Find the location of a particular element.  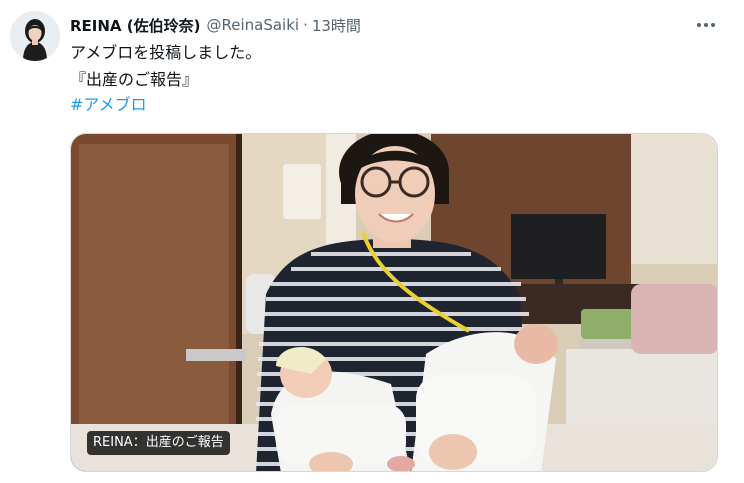

more-options-icon is located at coordinates (706, 25).